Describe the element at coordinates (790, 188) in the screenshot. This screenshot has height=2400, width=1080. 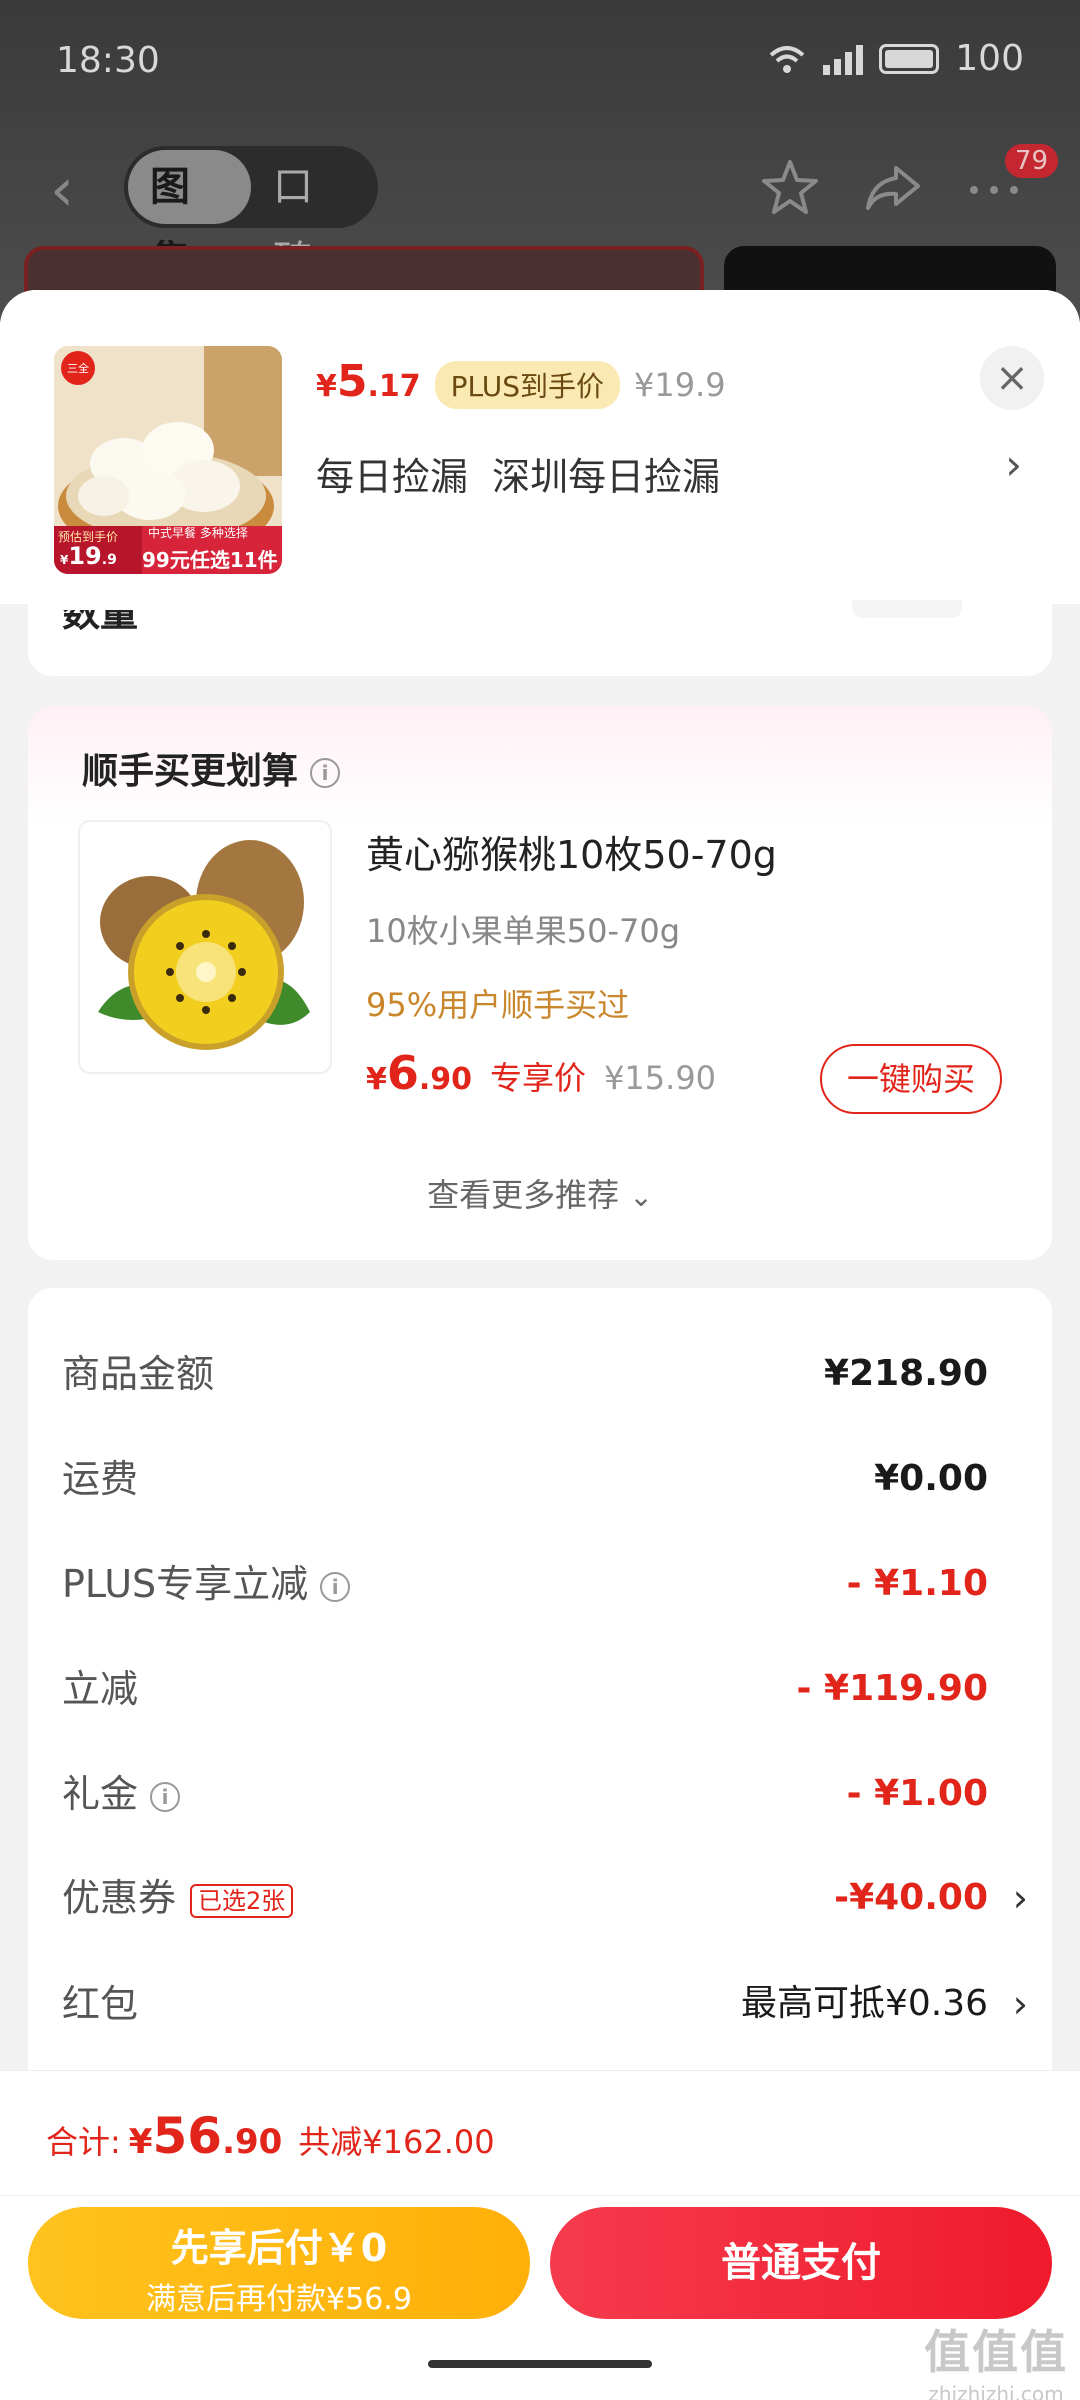
I see `star-icon` at that location.